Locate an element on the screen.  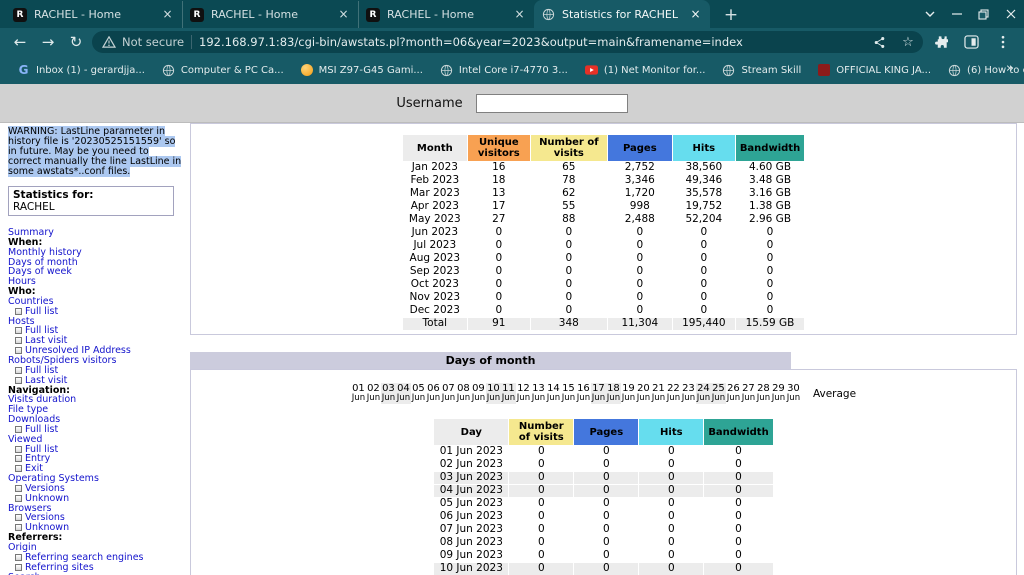
total-cell: 348 is located at coordinates (568, 323).